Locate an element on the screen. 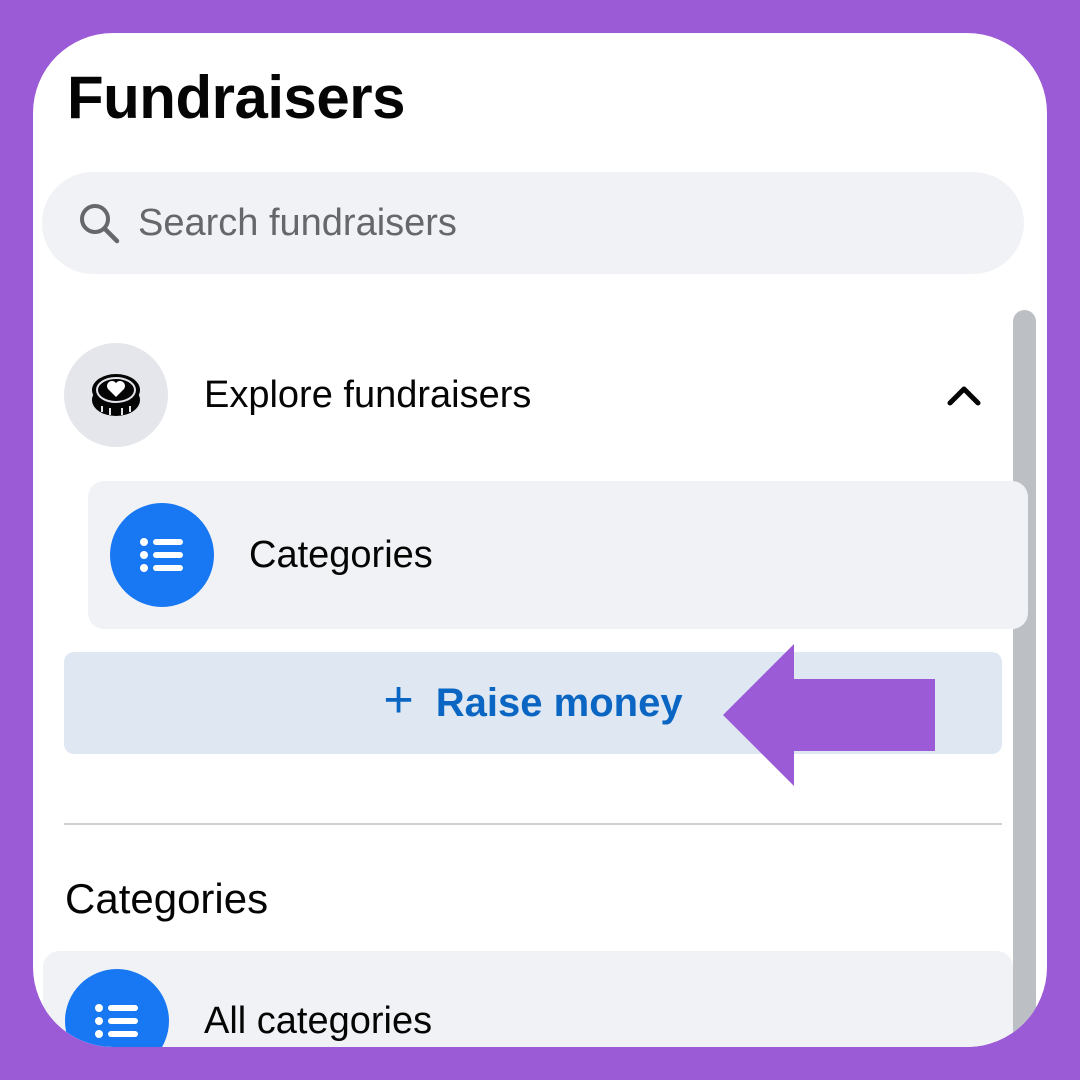  search-bar is located at coordinates (533, 223).